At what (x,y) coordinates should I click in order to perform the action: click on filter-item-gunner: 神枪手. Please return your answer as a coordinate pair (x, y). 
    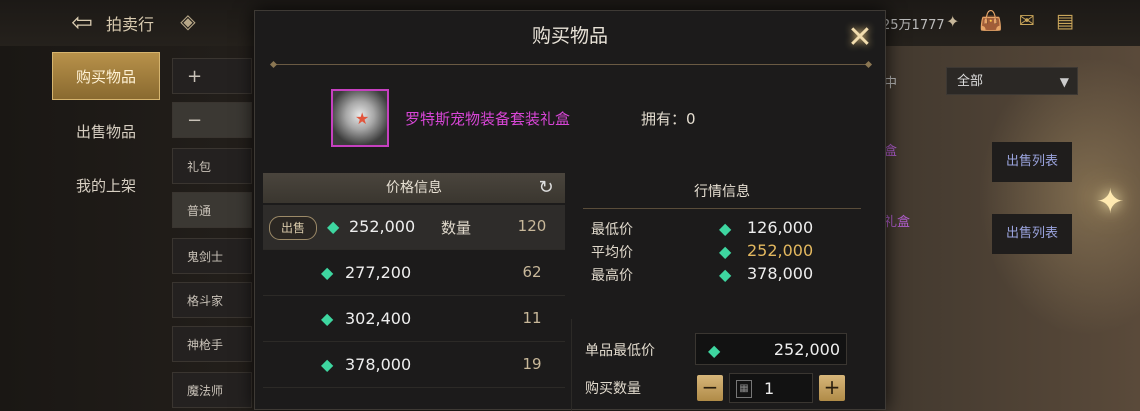
    Looking at the image, I should click on (212, 344).